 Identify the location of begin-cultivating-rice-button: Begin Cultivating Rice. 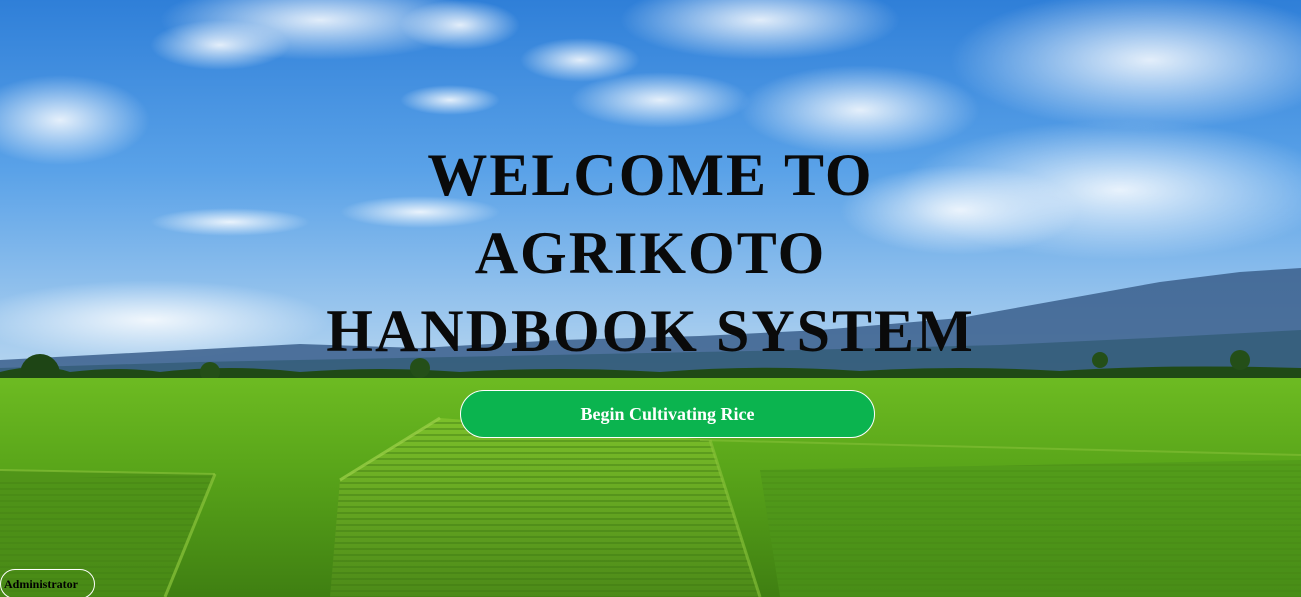
(667, 414).